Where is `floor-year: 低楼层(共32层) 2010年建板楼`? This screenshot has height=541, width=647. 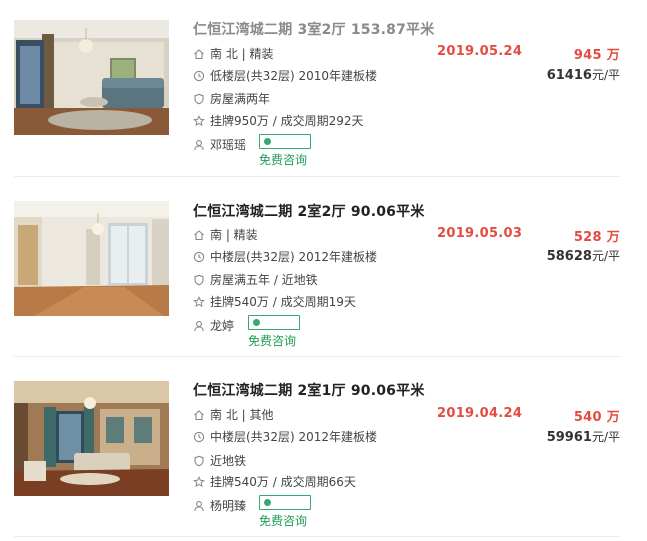 floor-year: 低楼层(共32层) 2010年建板楼 is located at coordinates (293, 76).